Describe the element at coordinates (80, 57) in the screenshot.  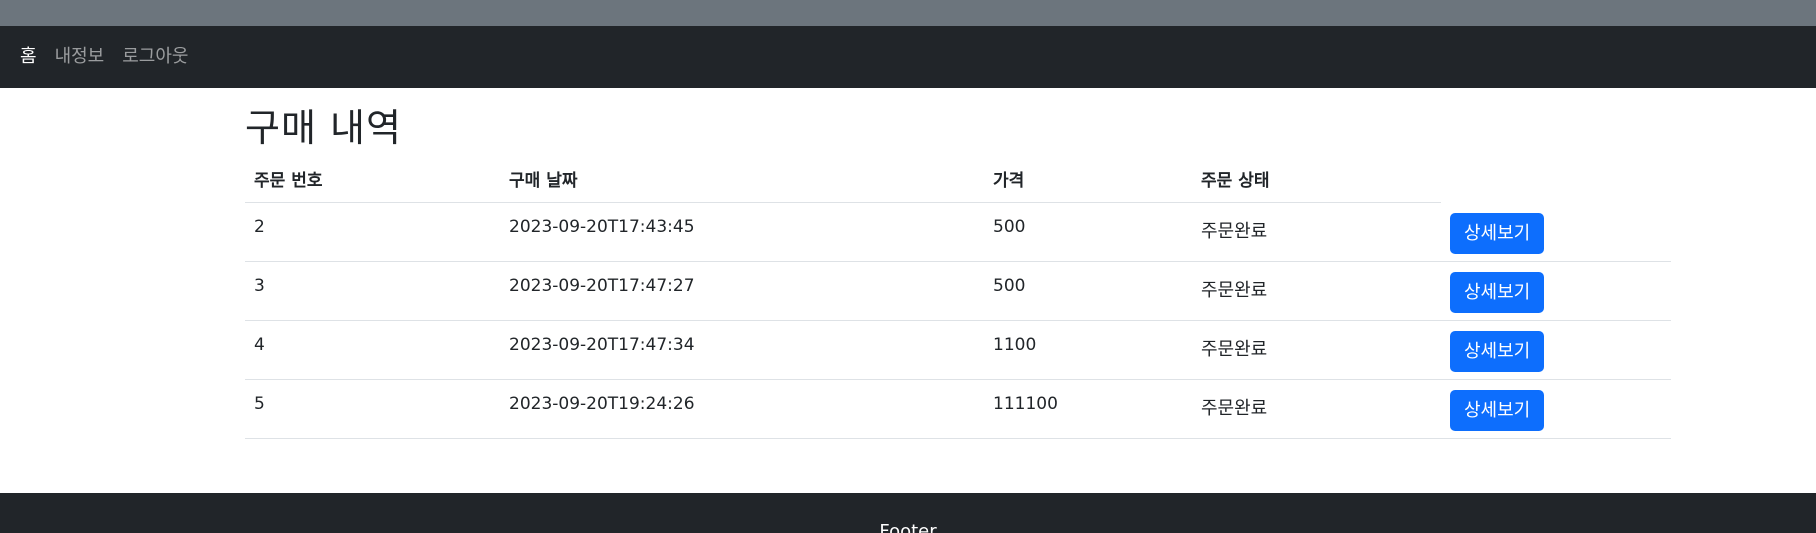
I see `nav-link-my-info: 내정보` at that location.